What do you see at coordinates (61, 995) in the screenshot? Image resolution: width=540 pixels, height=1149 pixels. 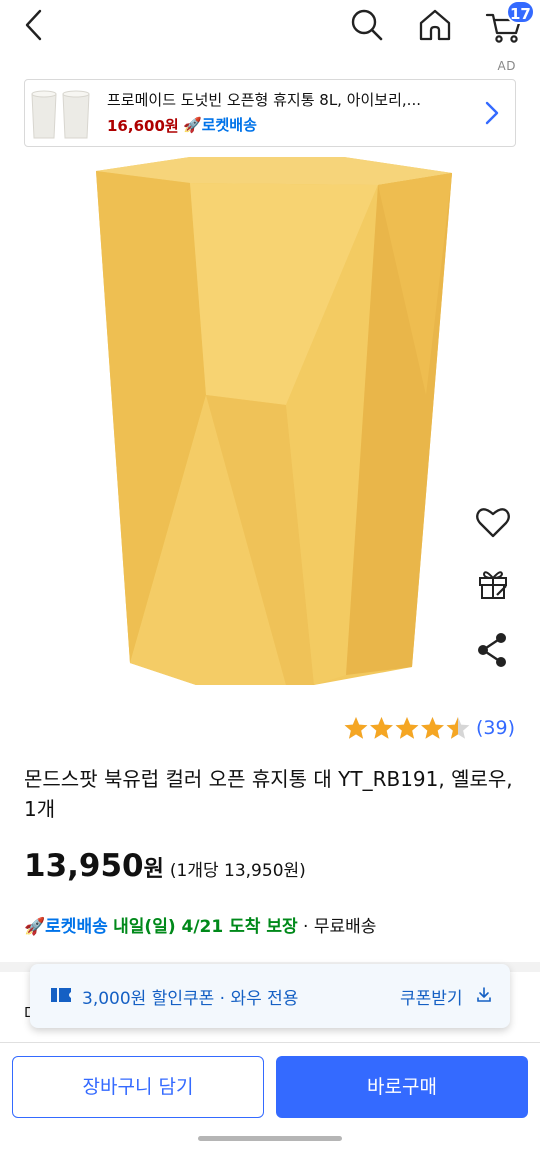 I see `coupon-icon` at bounding box center [61, 995].